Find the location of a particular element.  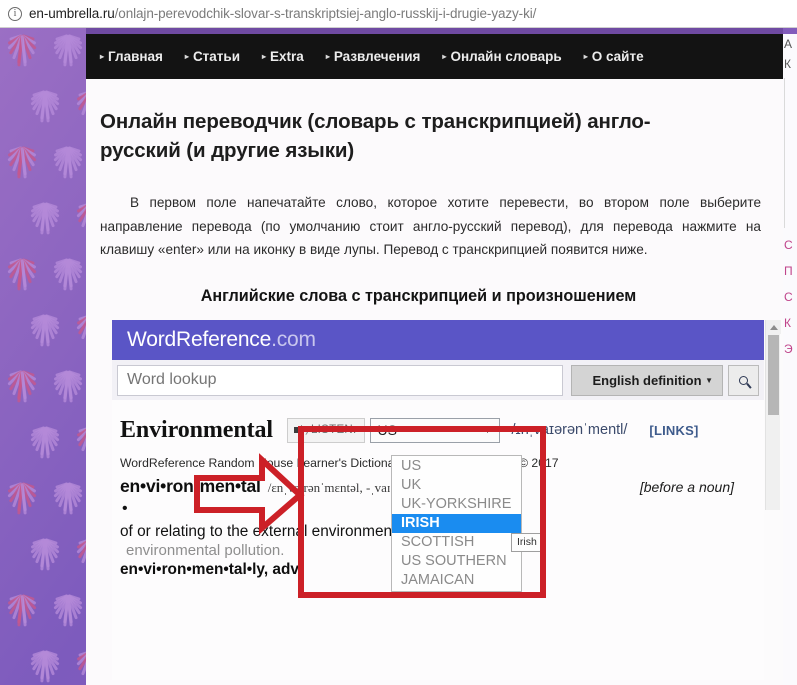

url-host: en-umbrella.ru is located at coordinates (72, 13).